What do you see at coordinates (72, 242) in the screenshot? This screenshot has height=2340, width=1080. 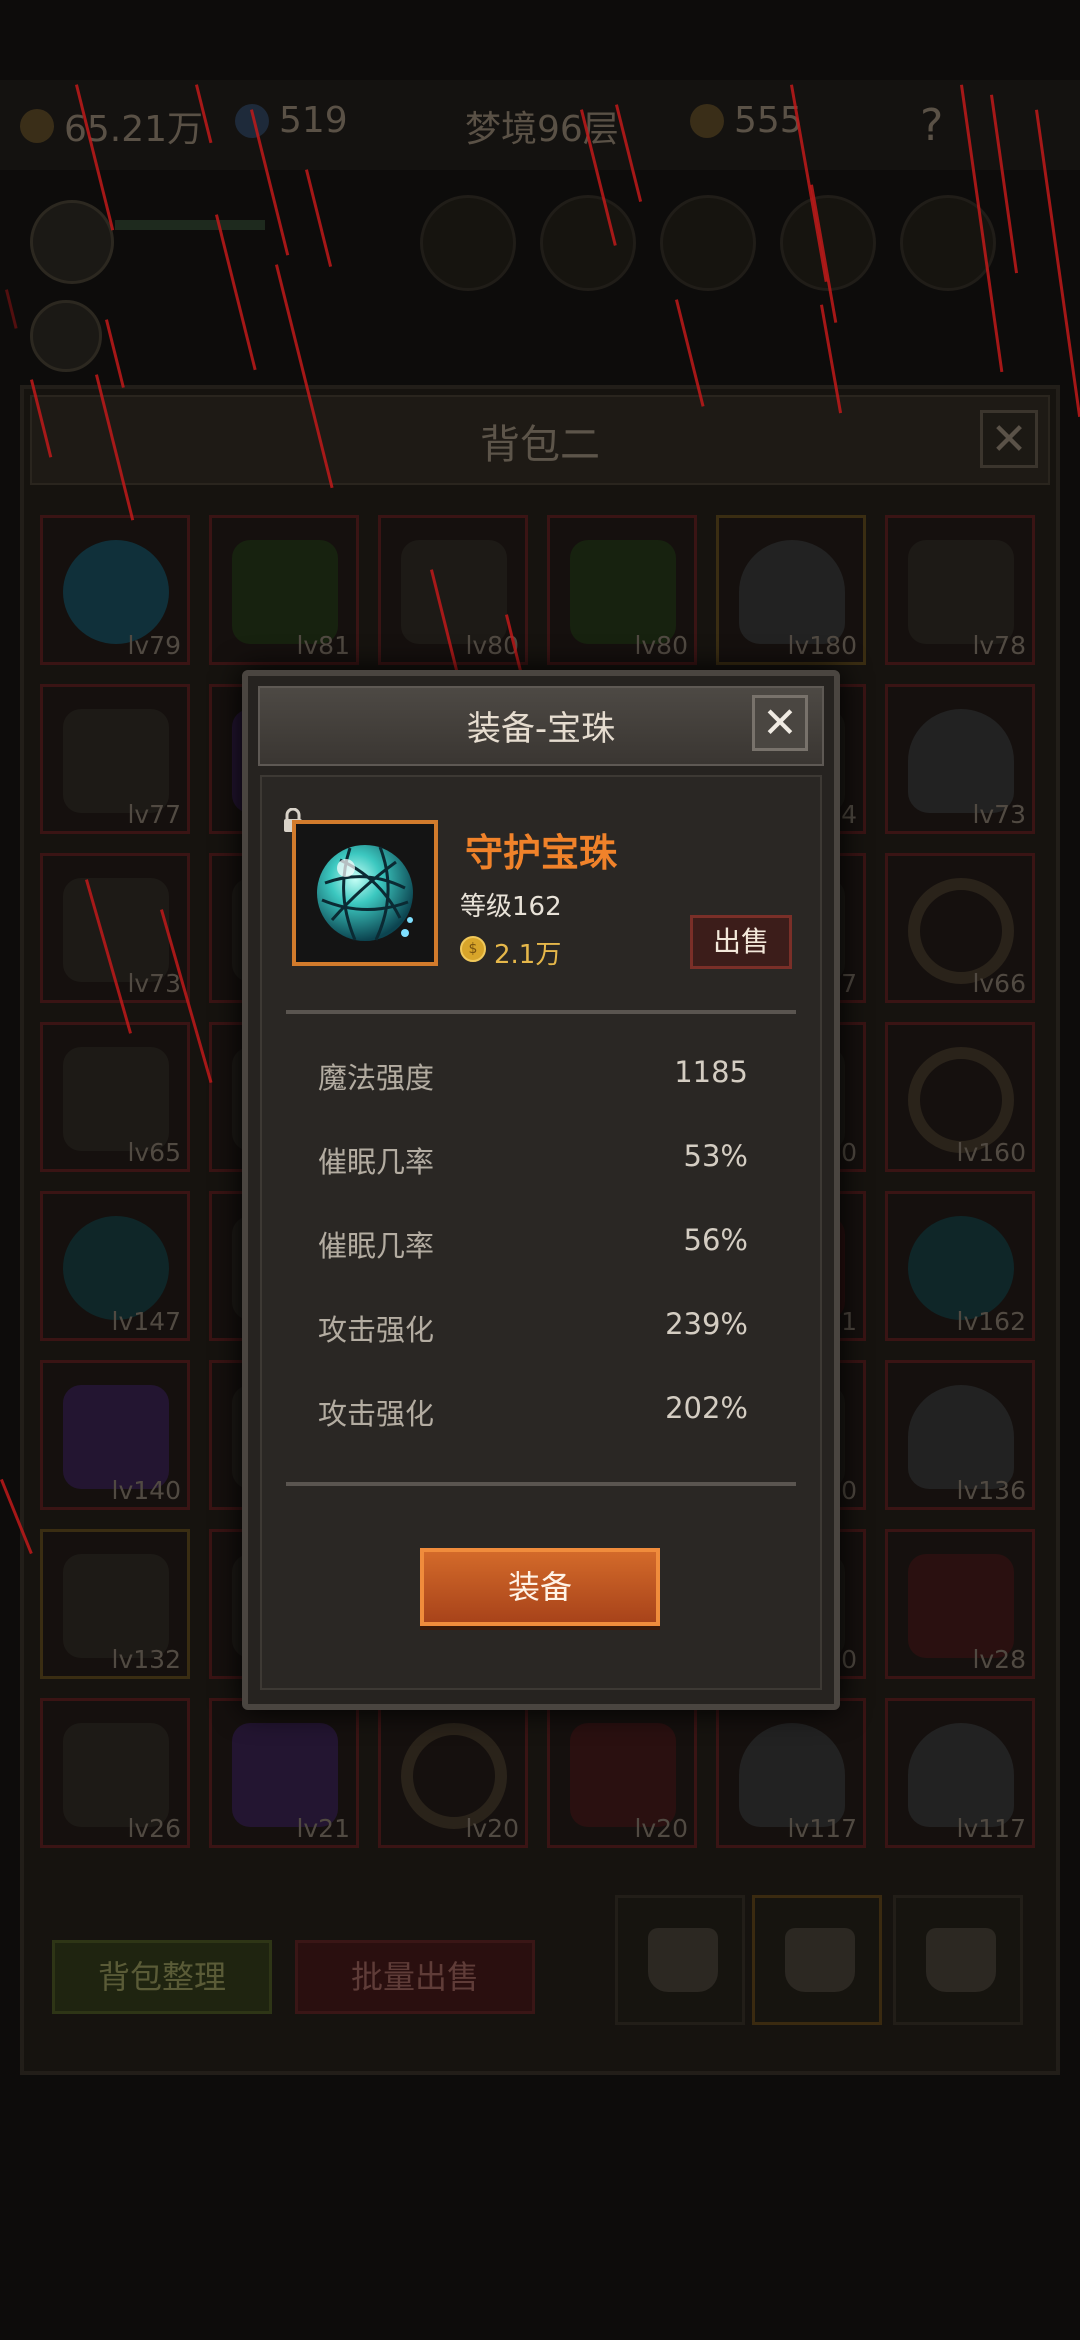 I see `hero-avatar` at bounding box center [72, 242].